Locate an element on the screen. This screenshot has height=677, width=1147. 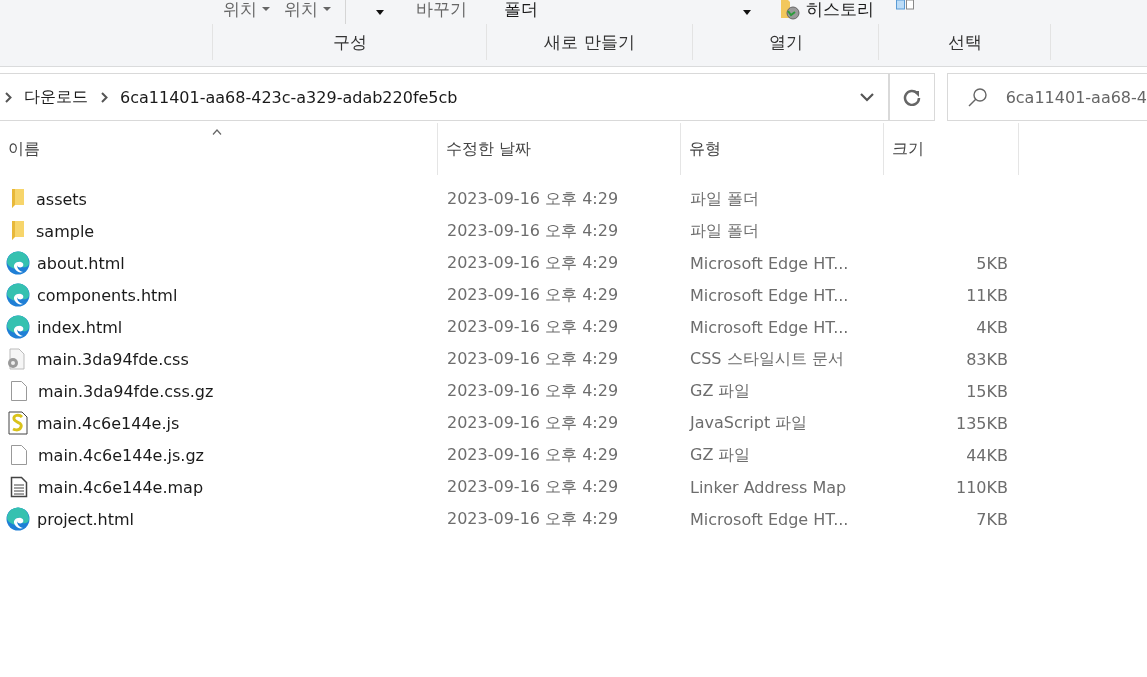
ribbon-group-label: 열기 is located at coordinates (786, 42).